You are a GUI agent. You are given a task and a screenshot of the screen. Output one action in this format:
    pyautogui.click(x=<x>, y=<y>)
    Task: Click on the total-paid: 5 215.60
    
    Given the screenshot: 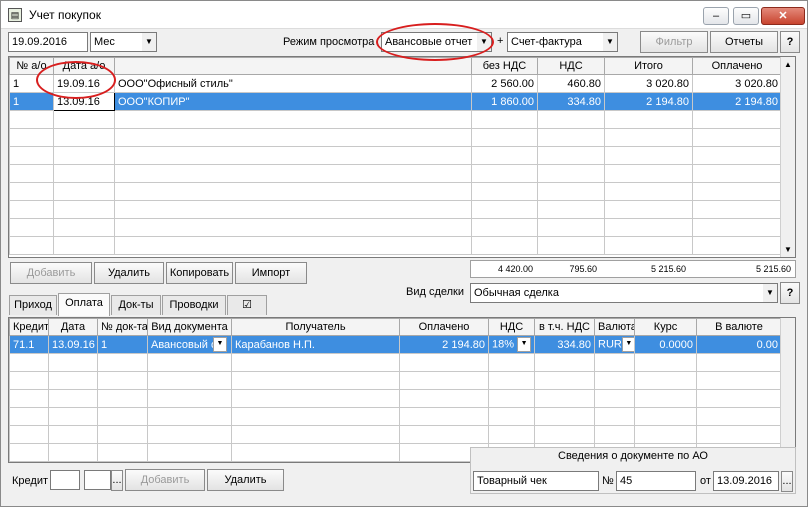 What is the action you would take?
    pyautogui.click(x=773, y=269)
    